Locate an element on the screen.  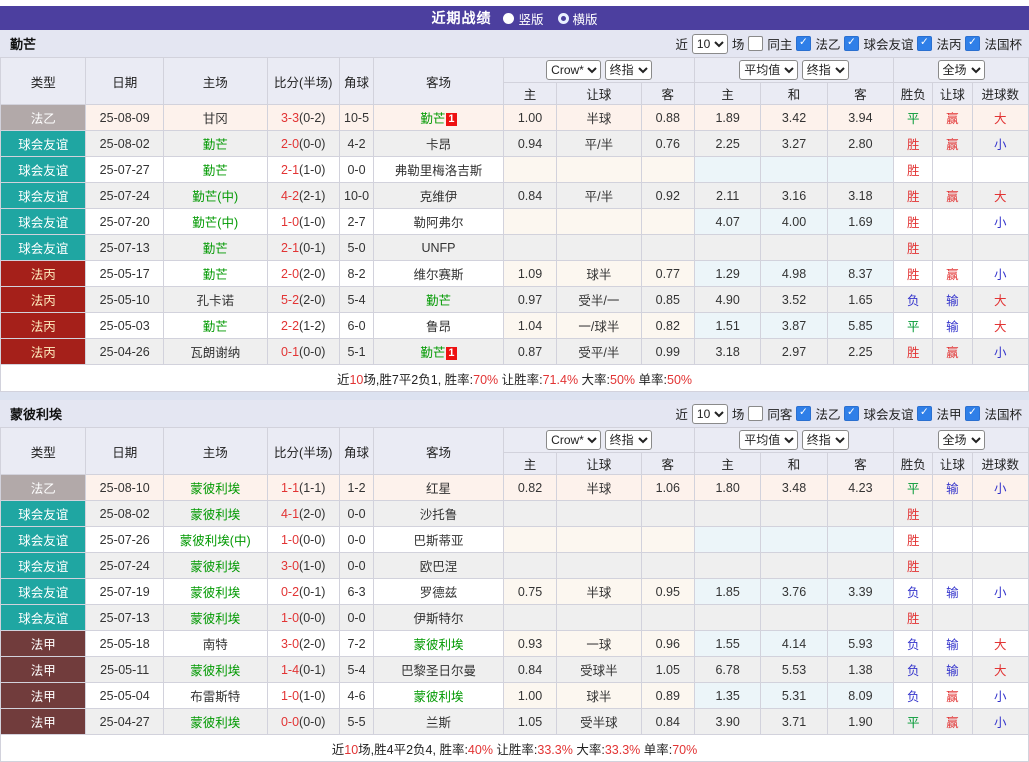
avg-away: 1.38 is located at coordinates (860, 669).